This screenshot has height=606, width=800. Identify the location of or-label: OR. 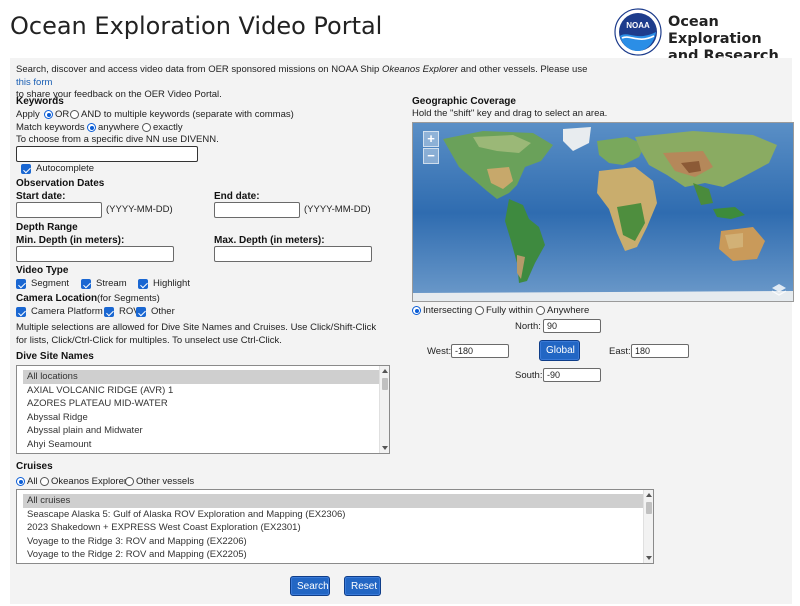
(62, 114).